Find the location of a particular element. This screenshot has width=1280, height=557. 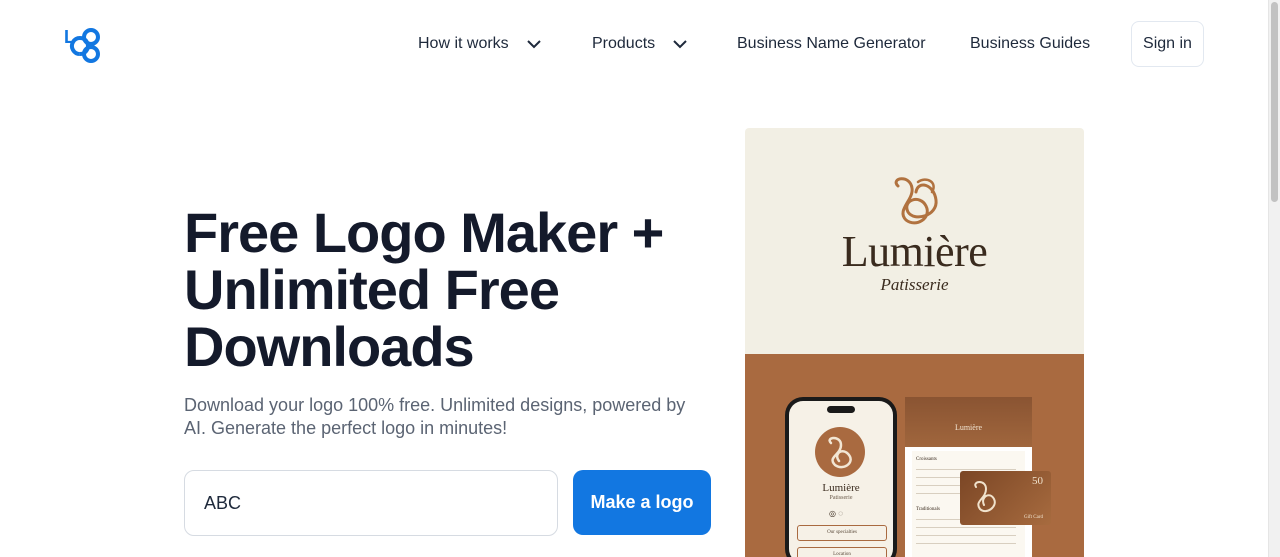

business-name-input-wrapper is located at coordinates (371, 503).